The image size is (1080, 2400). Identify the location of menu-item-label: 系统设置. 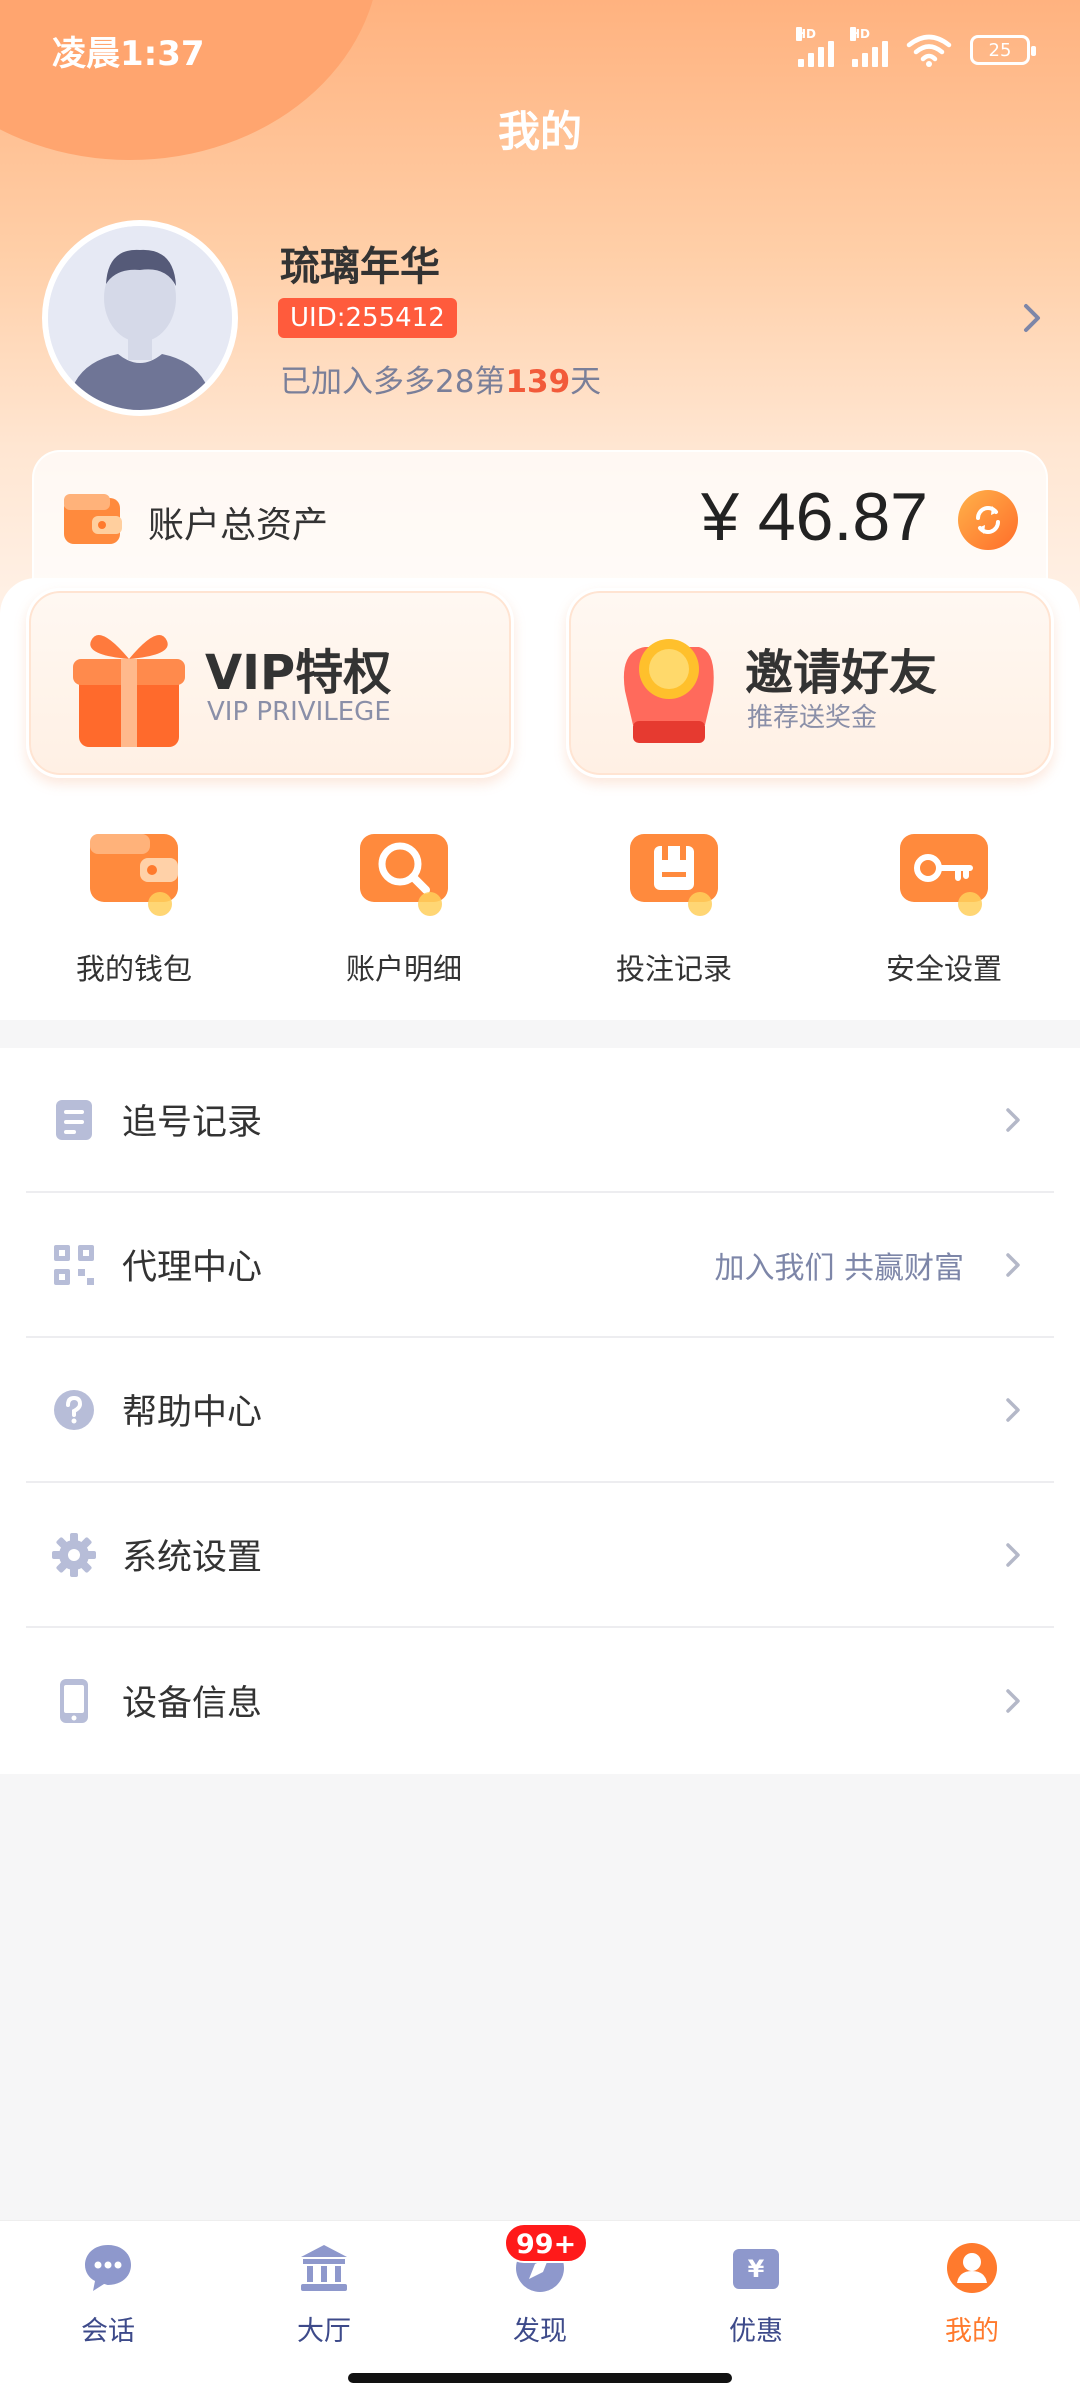
(192, 1558).